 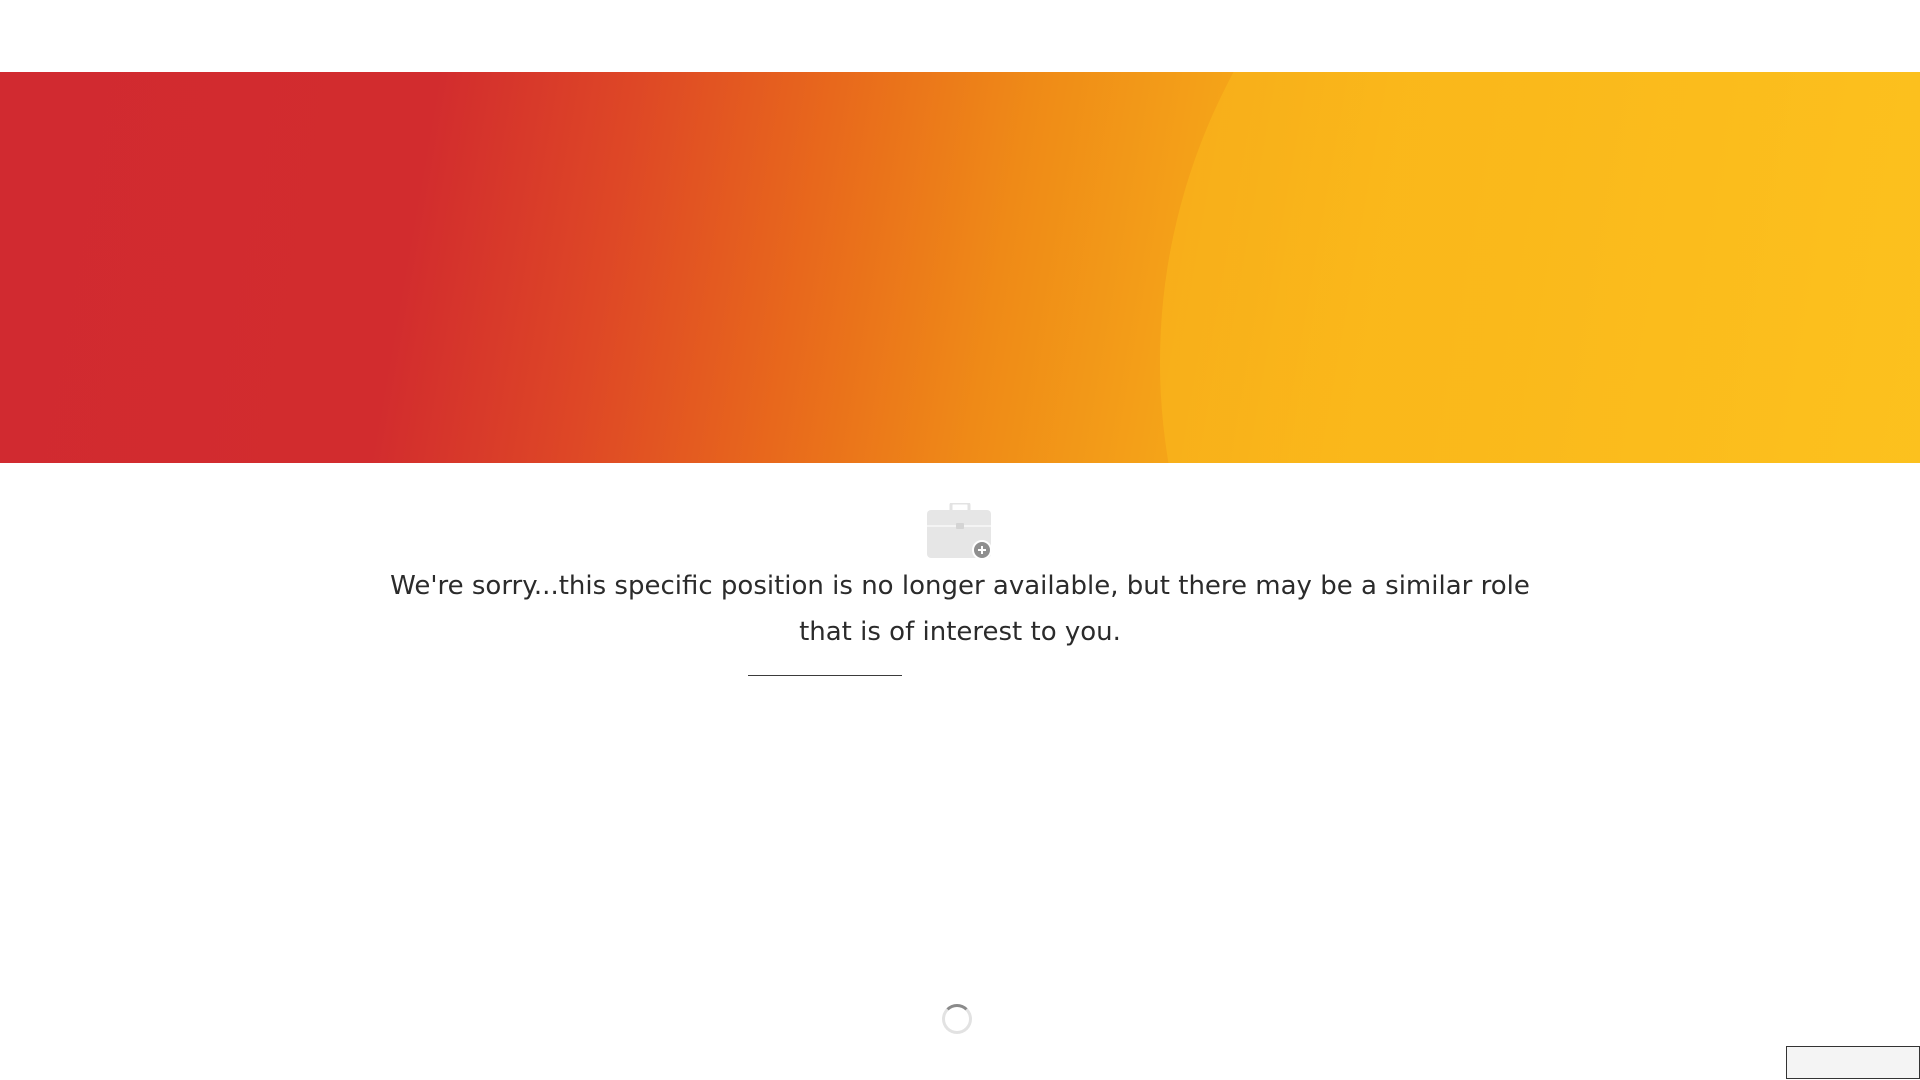 I want to click on top-bar, so click(x=960, y=36).